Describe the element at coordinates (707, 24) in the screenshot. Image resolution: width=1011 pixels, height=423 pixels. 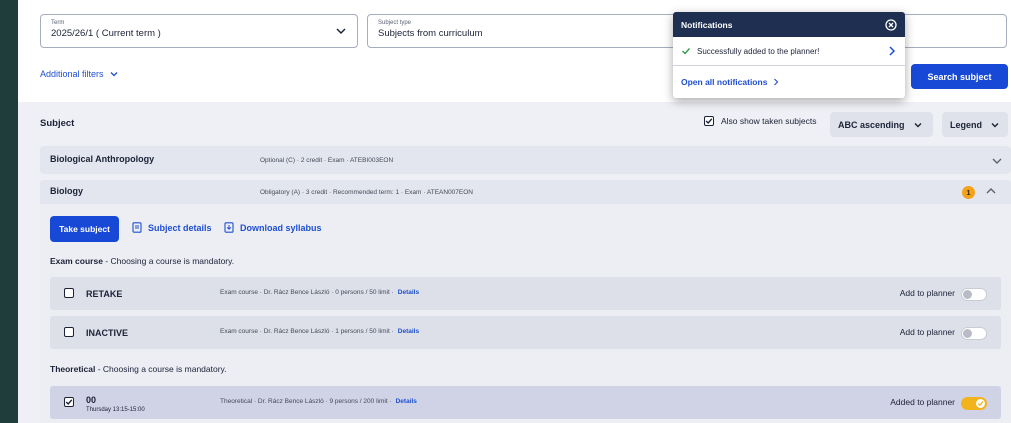
I see `notifications-title: Notifications` at that location.